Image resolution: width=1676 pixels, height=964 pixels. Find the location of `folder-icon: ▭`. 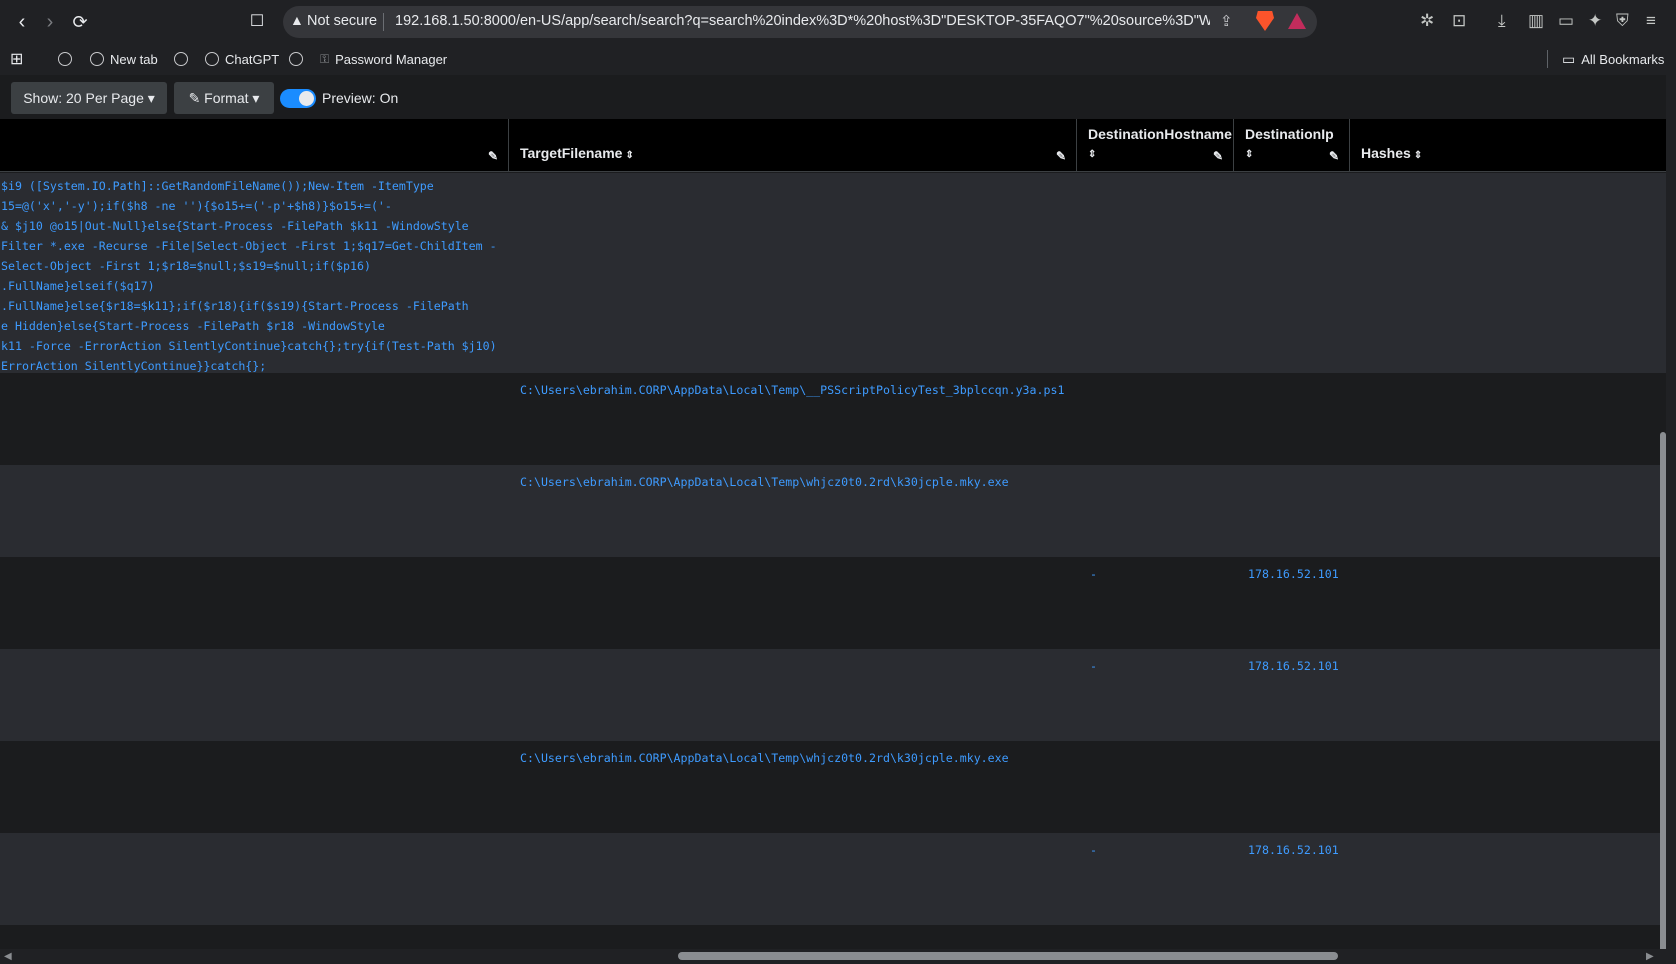

folder-icon: ▭ is located at coordinates (1569, 58).